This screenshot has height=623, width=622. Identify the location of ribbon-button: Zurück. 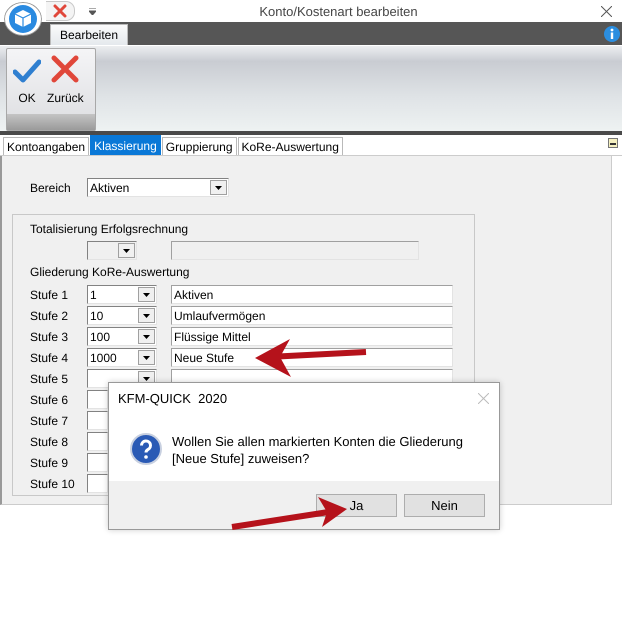
(65, 79).